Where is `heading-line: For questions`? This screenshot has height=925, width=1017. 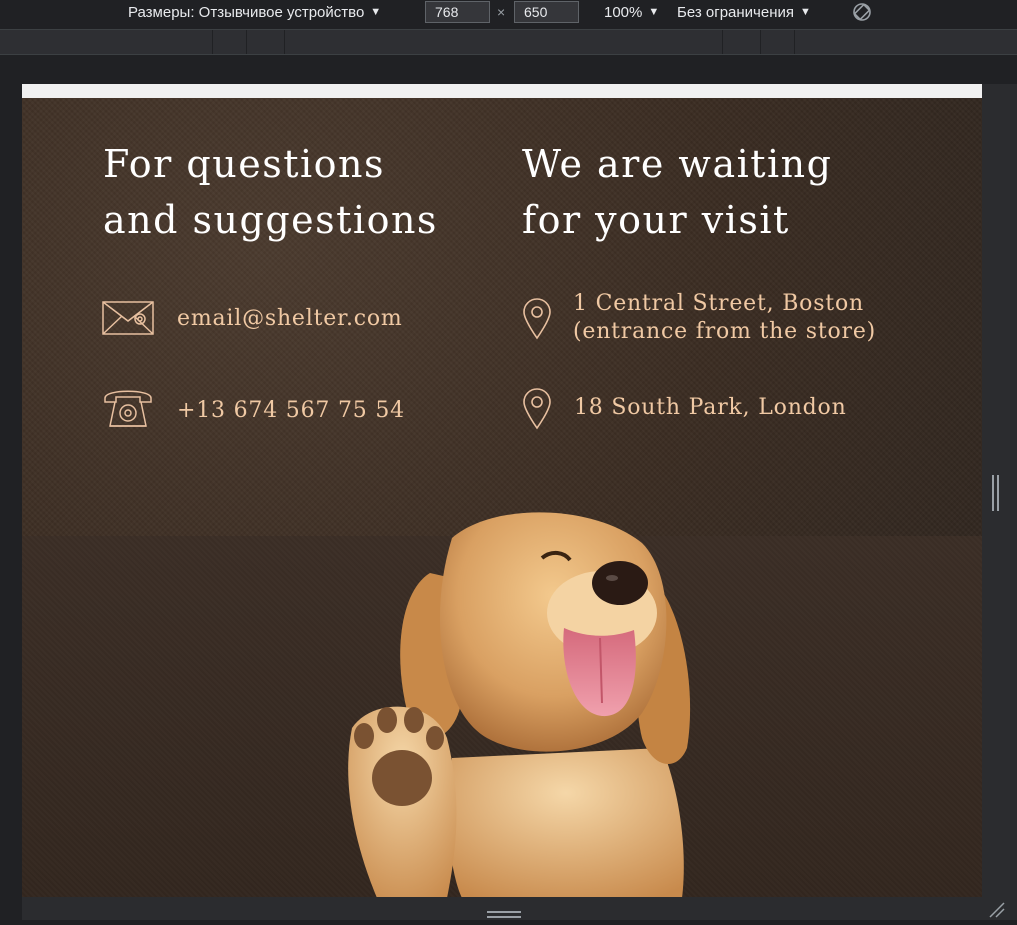 heading-line: For questions is located at coordinates (244, 164).